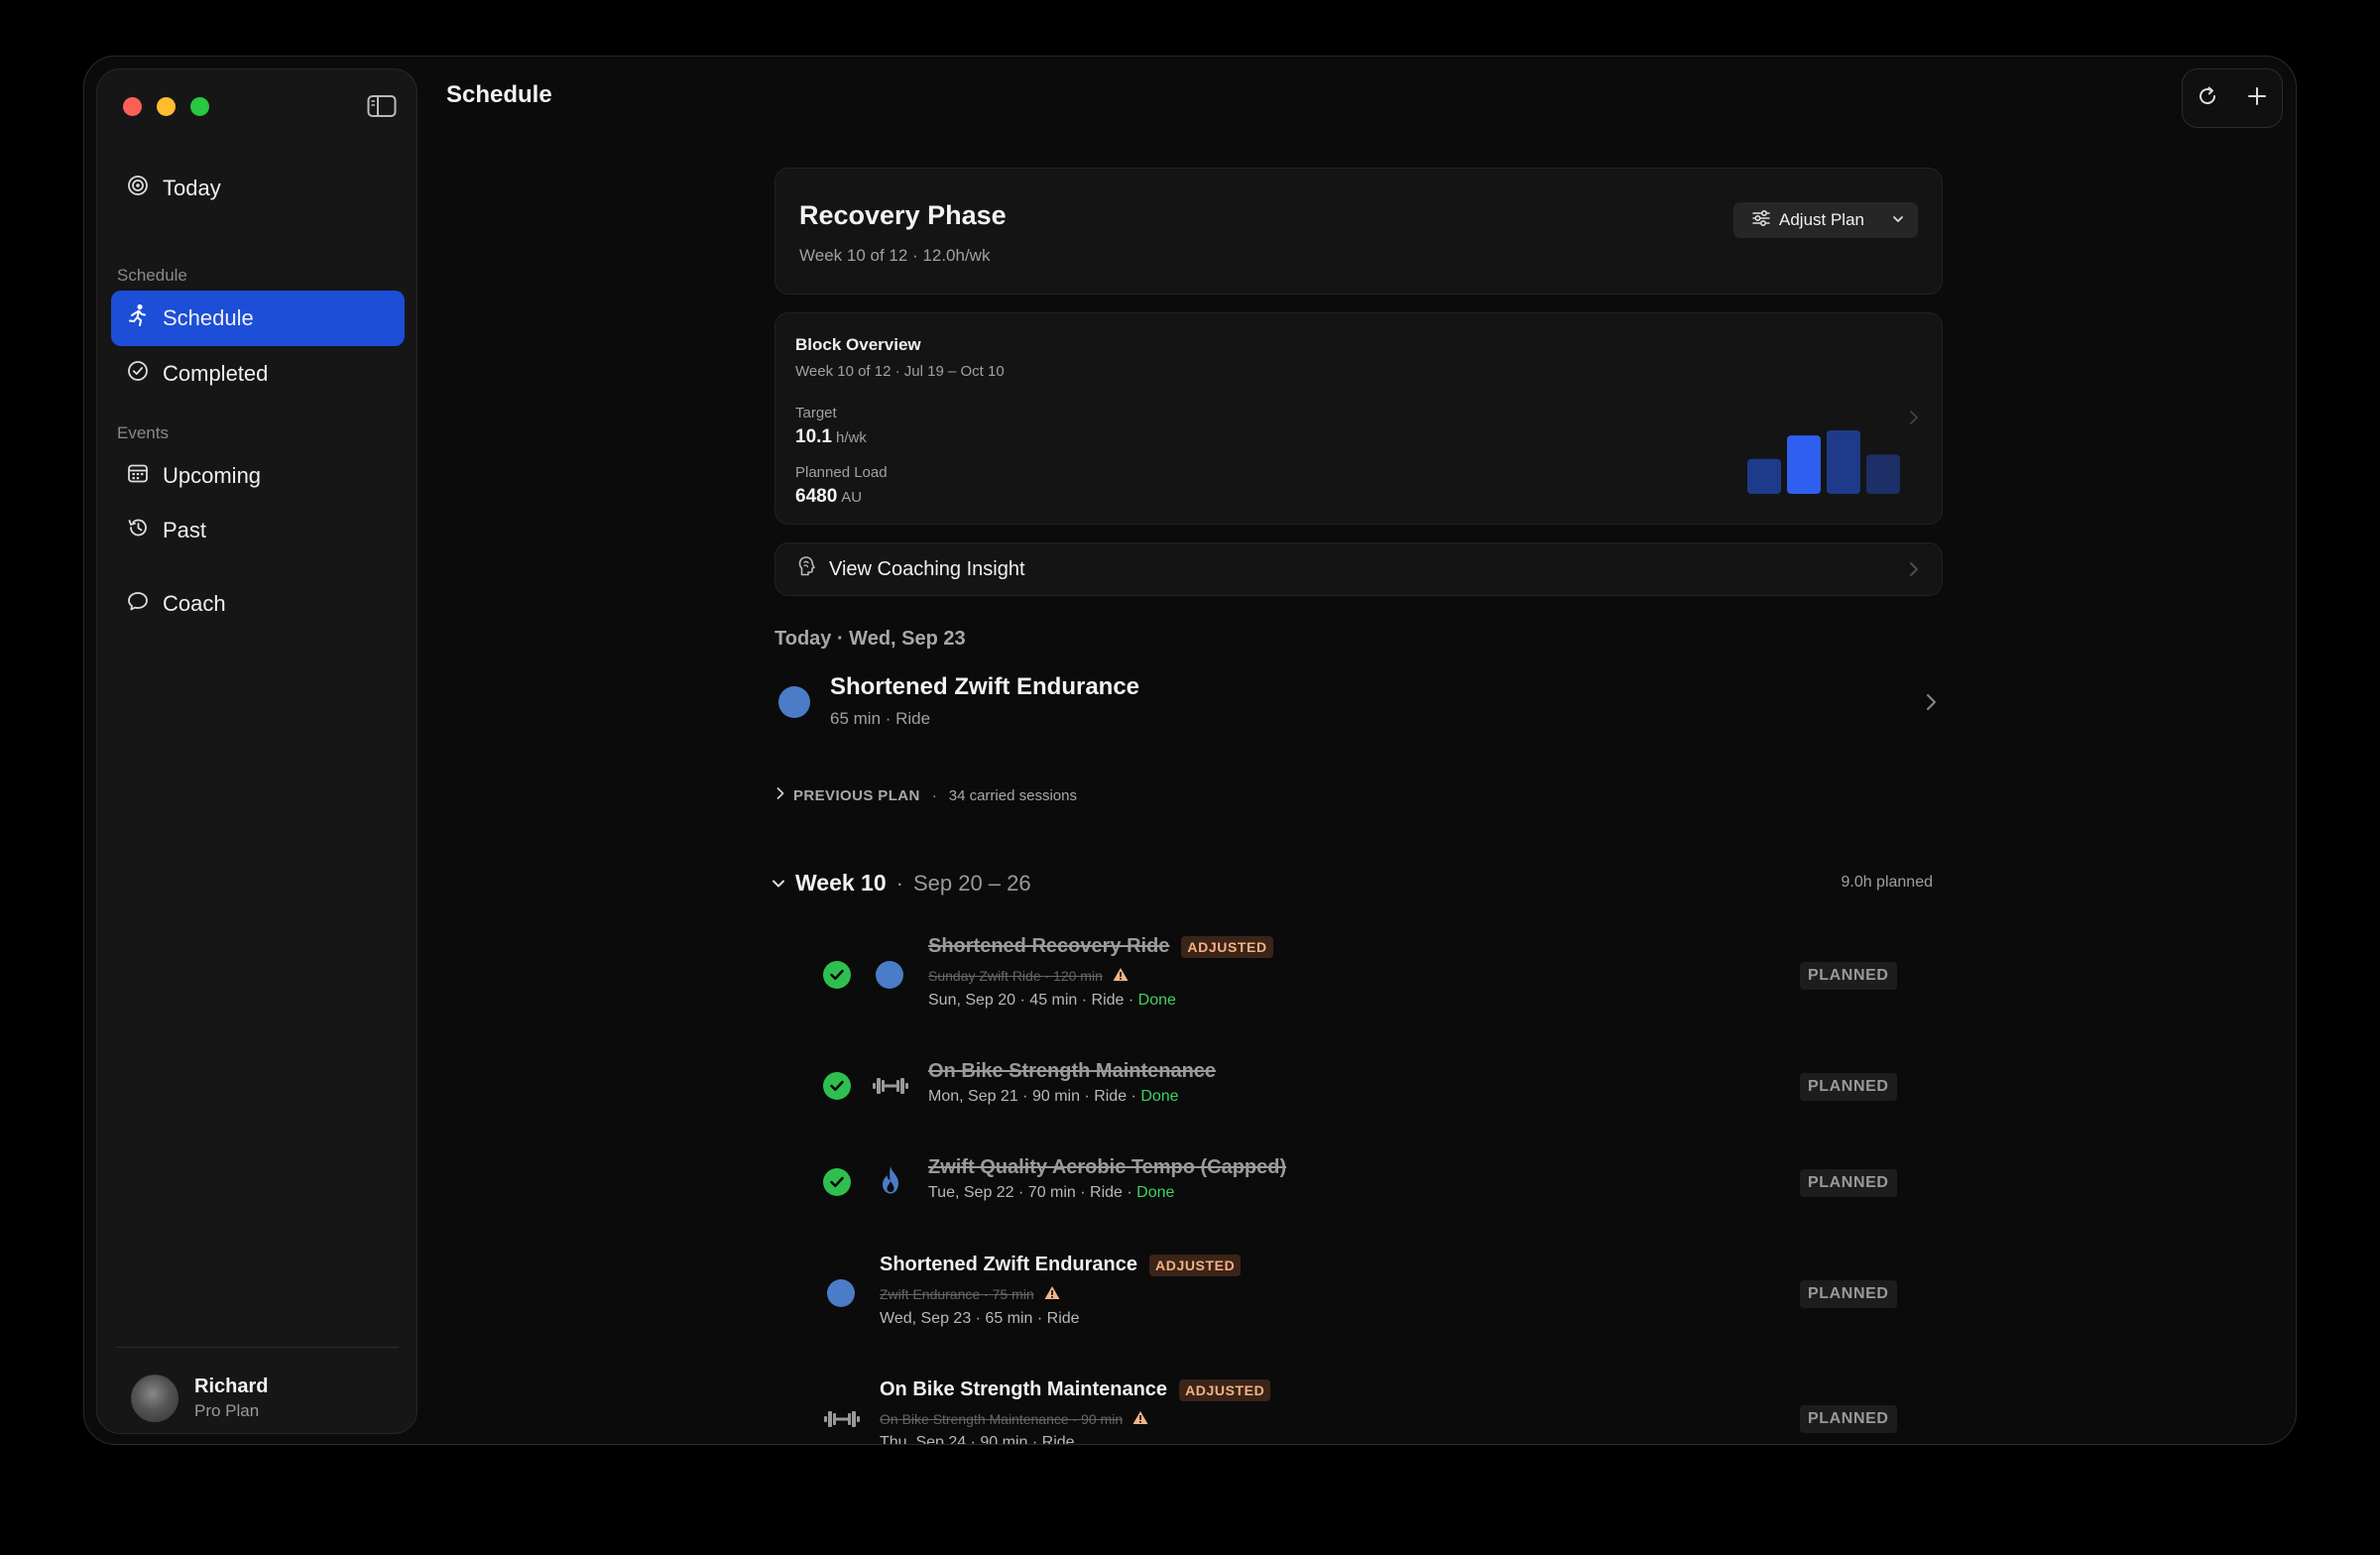 Image resolution: width=2380 pixels, height=1555 pixels. What do you see at coordinates (152, 275) in the screenshot?
I see `sidebar-section-schedule: Schedule` at bounding box center [152, 275].